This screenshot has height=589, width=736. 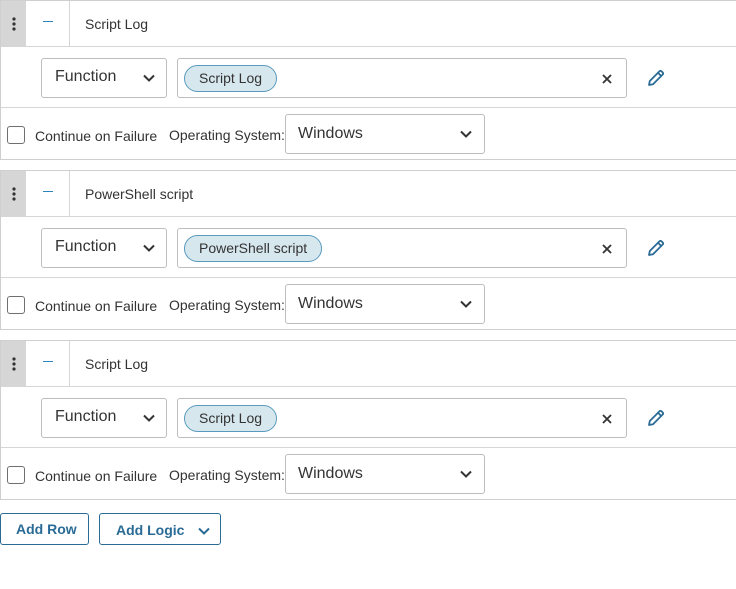 I want to click on step-action-row: Function PowerShell script, so click(x=368, y=247).